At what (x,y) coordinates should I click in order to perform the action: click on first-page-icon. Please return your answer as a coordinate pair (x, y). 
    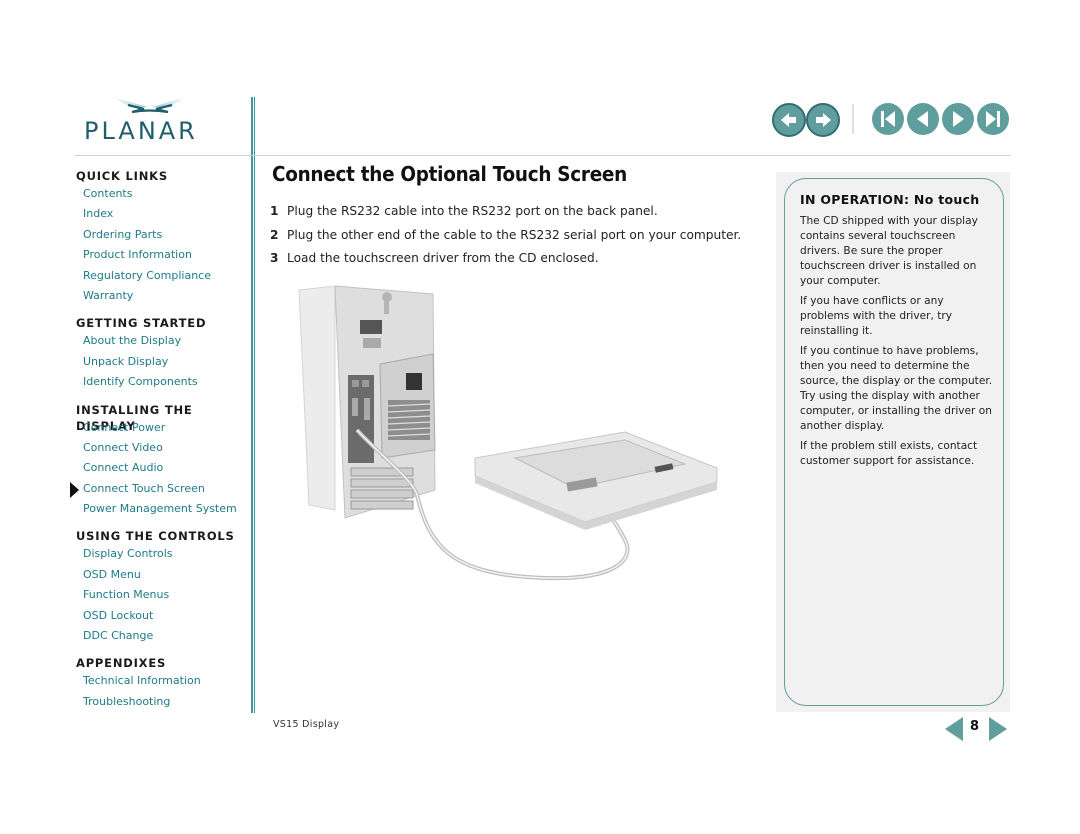
    Looking at the image, I should click on (888, 119).